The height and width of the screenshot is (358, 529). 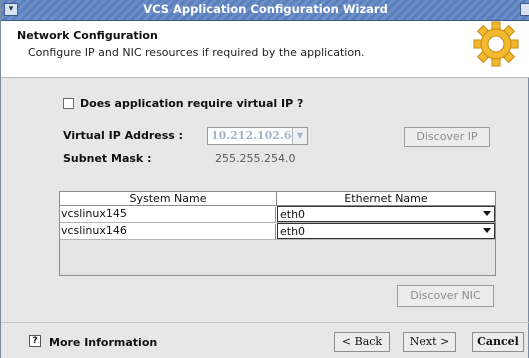 What do you see at coordinates (35, 341) in the screenshot?
I see `help-icon: ?` at bounding box center [35, 341].